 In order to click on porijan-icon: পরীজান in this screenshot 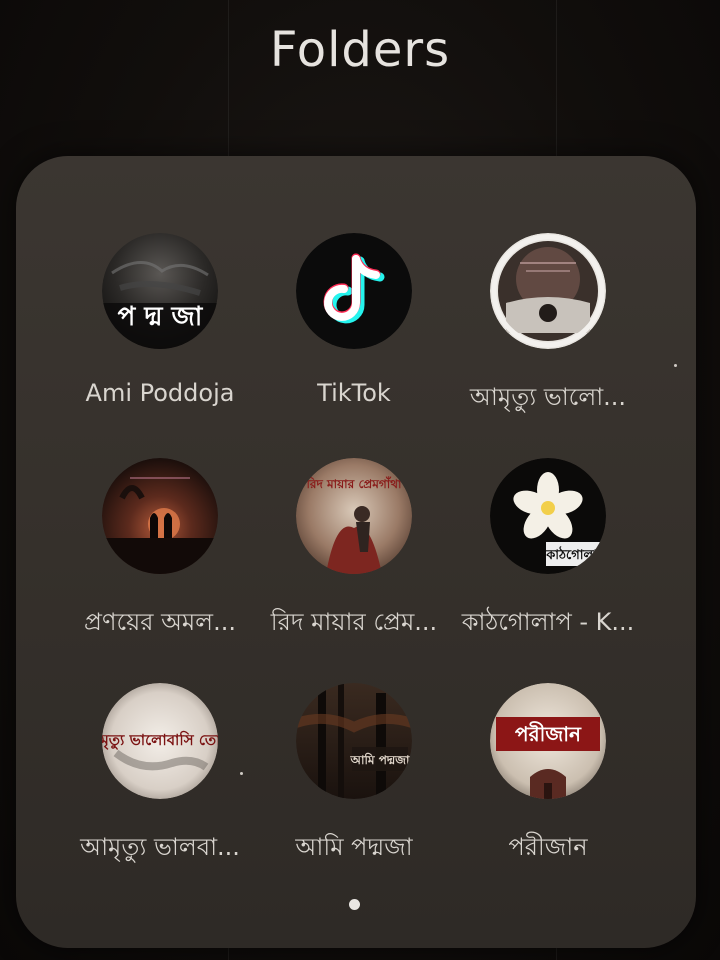, I will do `click(548, 741)`.